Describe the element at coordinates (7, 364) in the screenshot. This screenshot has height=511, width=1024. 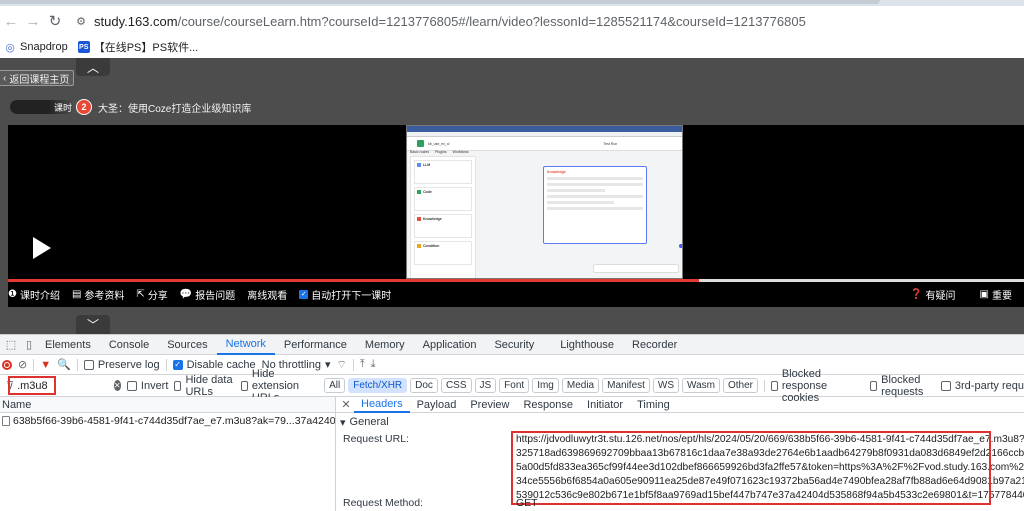
I see `record-icon` at that location.